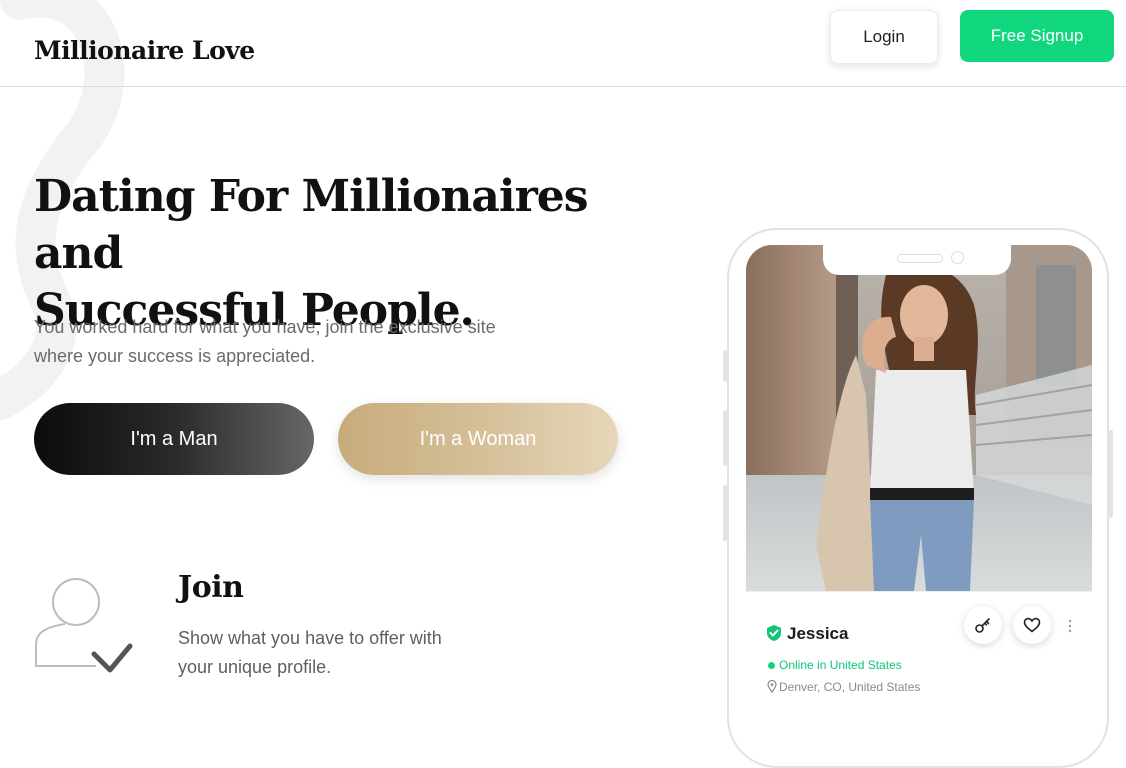 The image size is (1126, 768). Describe the element at coordinates (311, 225) in the screenshot. I see `hero-title-line1: Dating For Millionaires and` at that location.